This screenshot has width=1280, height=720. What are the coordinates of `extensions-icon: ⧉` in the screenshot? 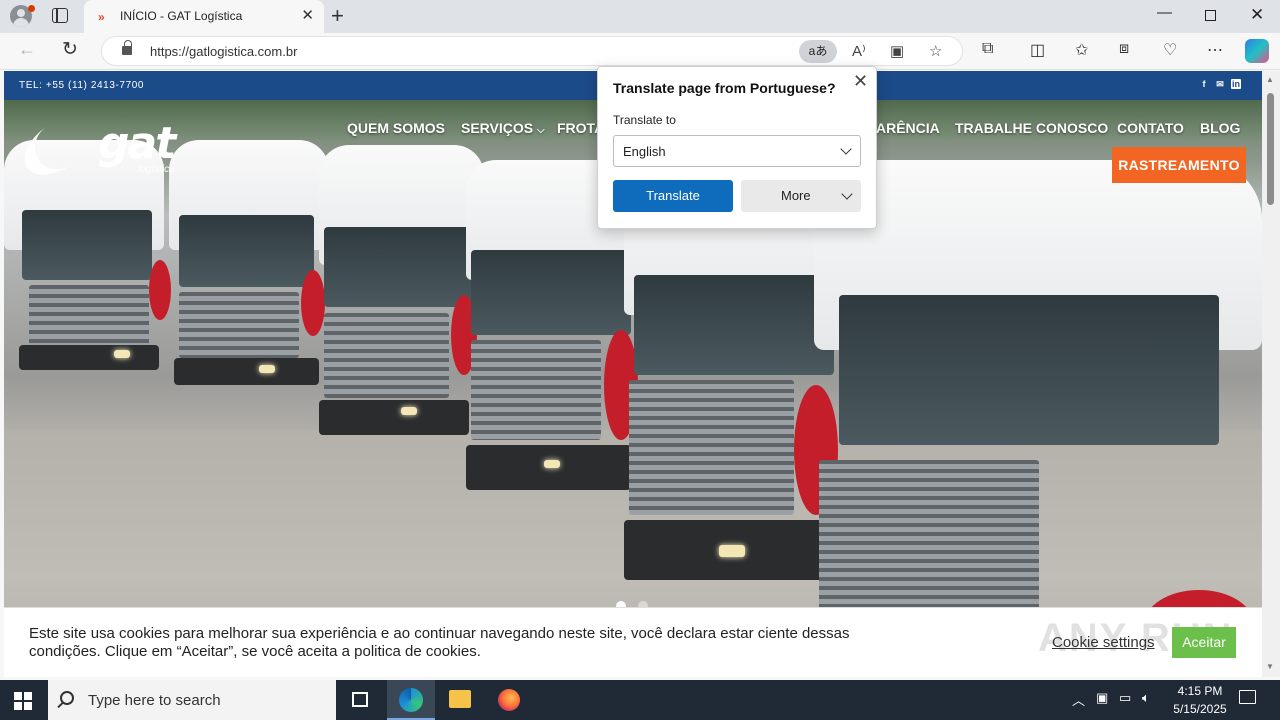 It's located at (987, 49).